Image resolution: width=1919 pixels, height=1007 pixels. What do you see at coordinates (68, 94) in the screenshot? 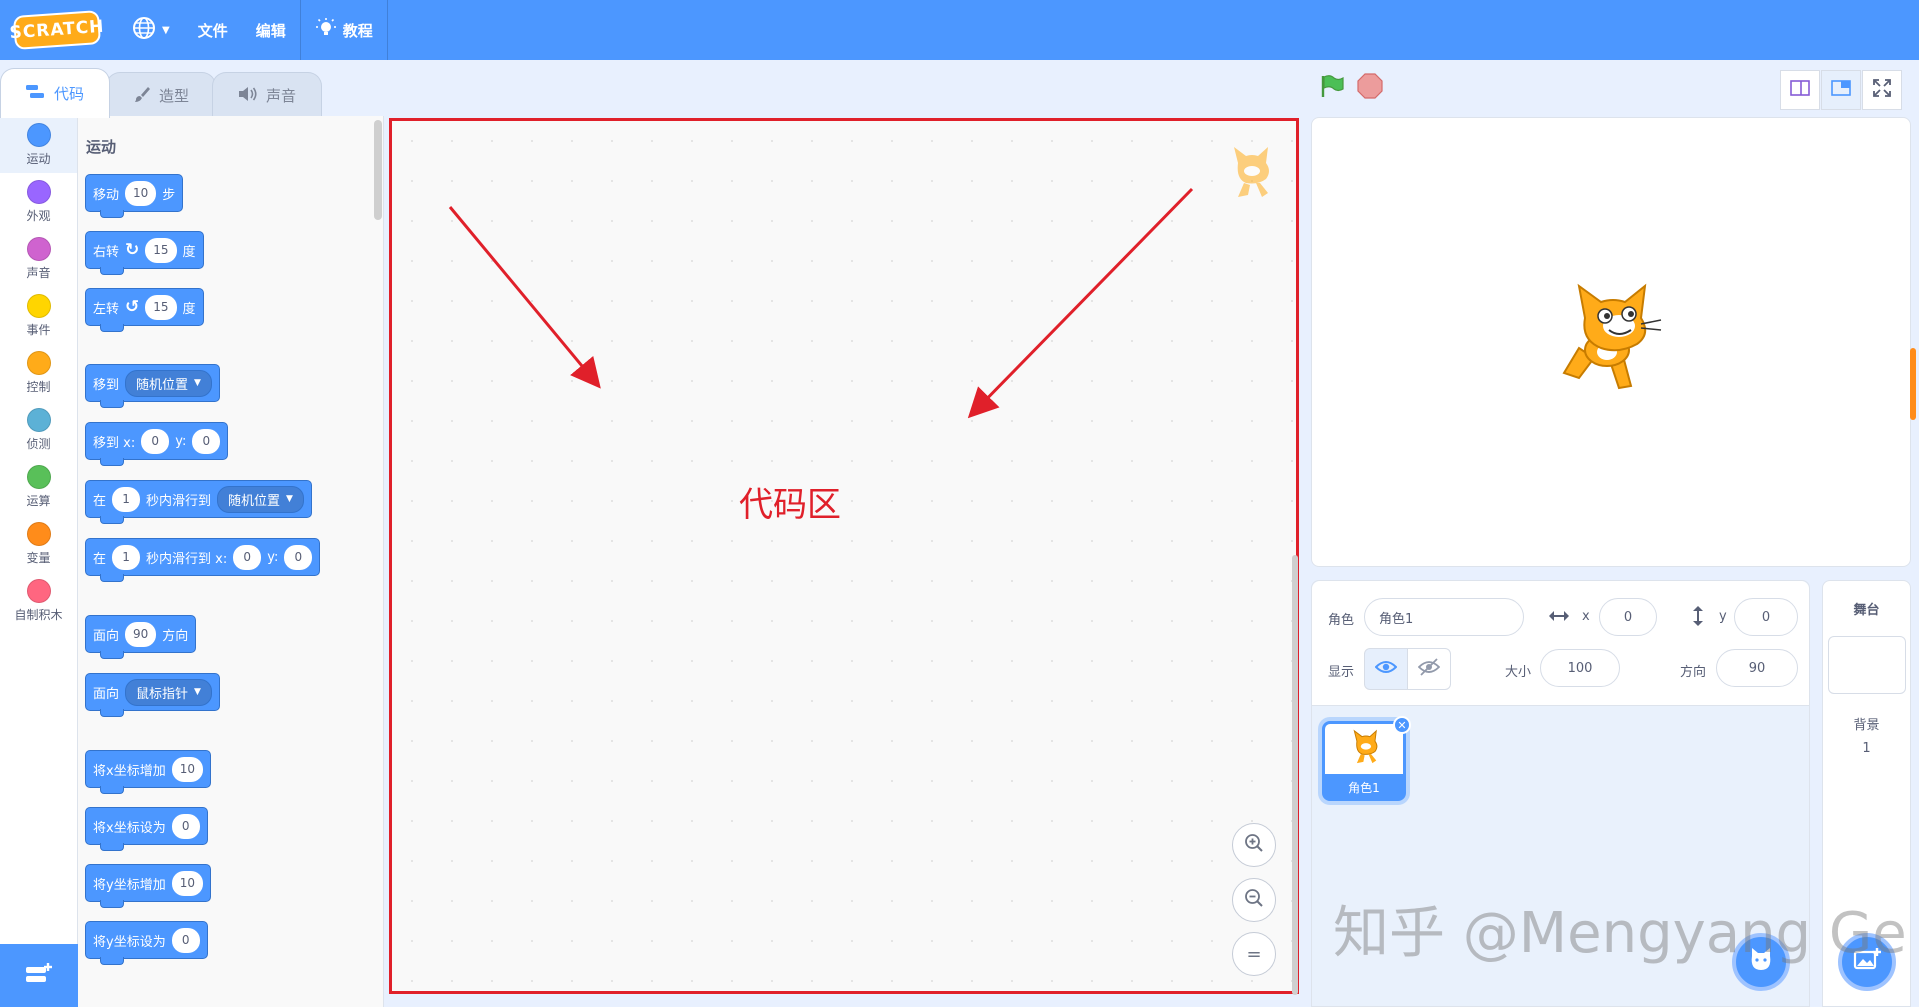
I see `tab-code-label: 代码` at bounding box center [68, 94].